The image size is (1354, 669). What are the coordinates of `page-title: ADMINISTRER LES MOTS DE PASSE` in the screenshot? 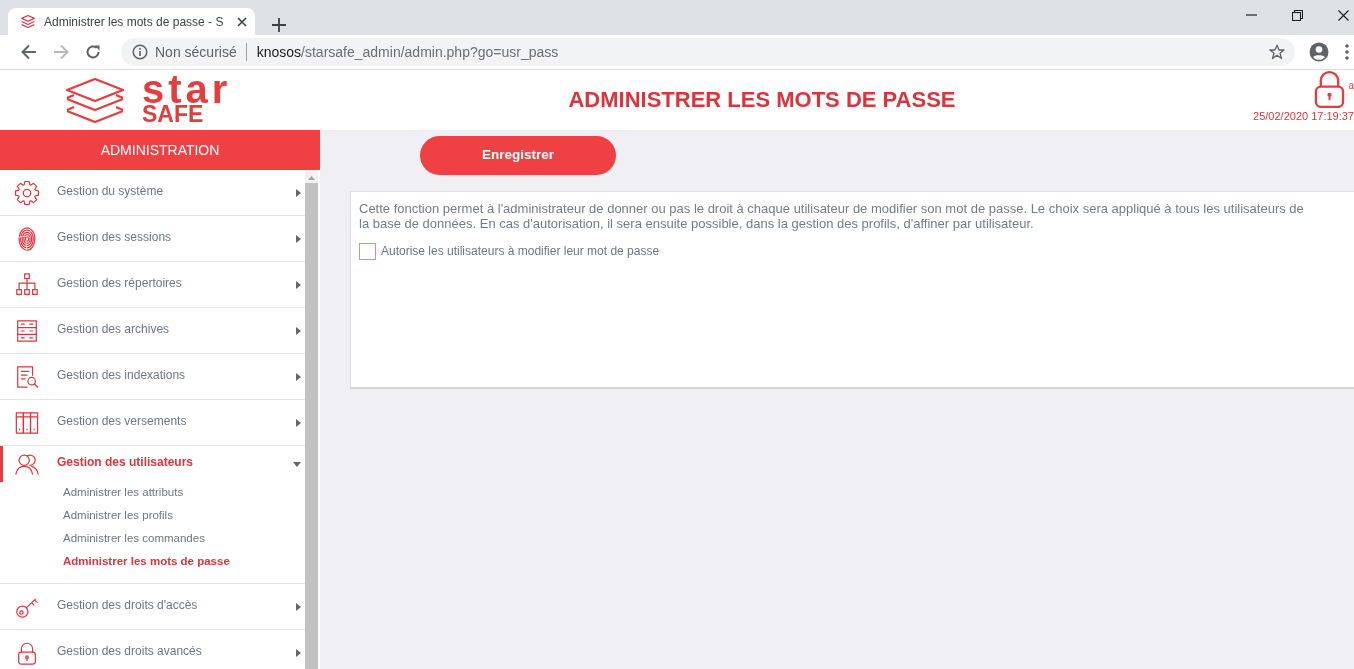 It's located at (762, 100).